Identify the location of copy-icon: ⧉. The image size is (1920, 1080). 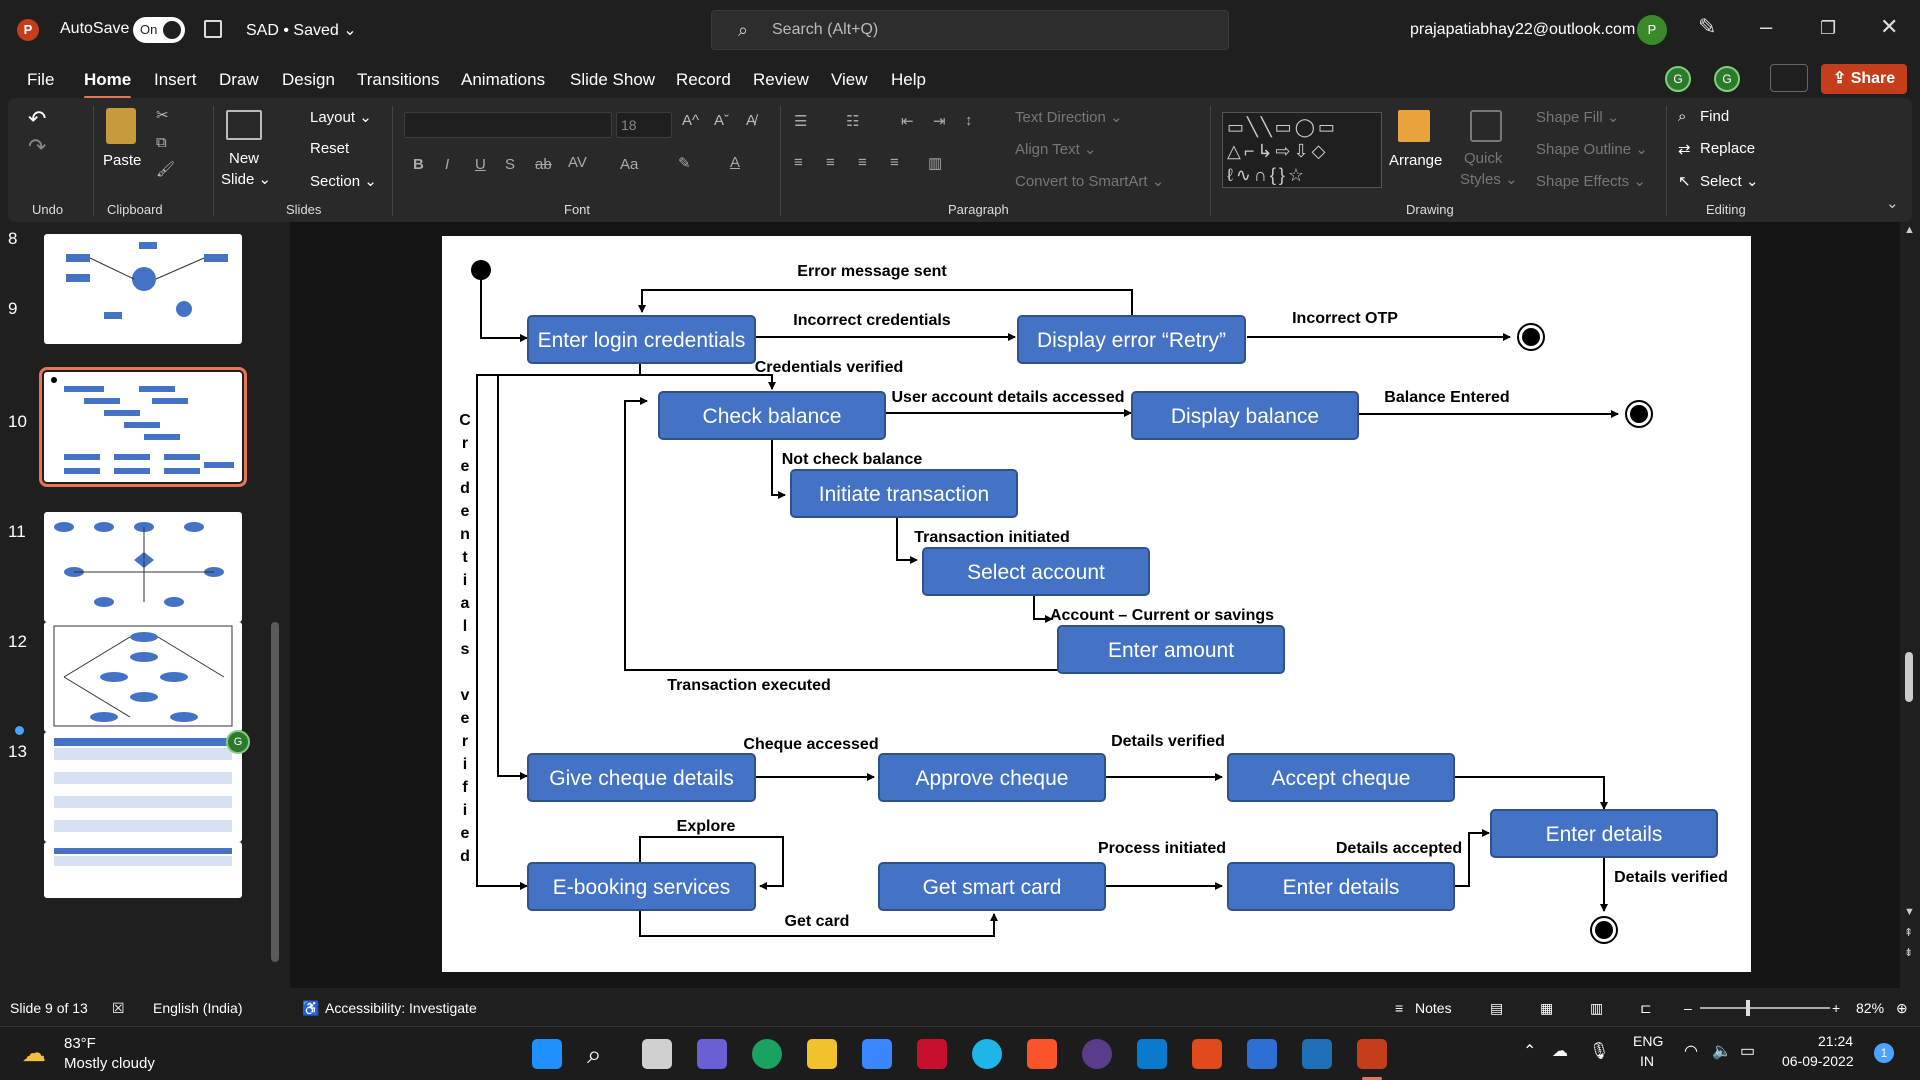
(161, 142).